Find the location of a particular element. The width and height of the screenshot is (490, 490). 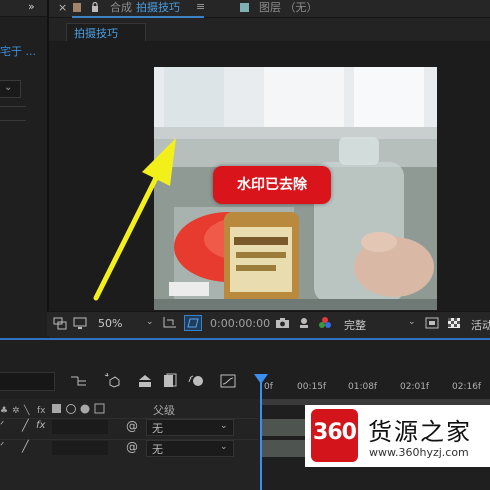

active-tab-indicator is located at coordinates (138, 17).